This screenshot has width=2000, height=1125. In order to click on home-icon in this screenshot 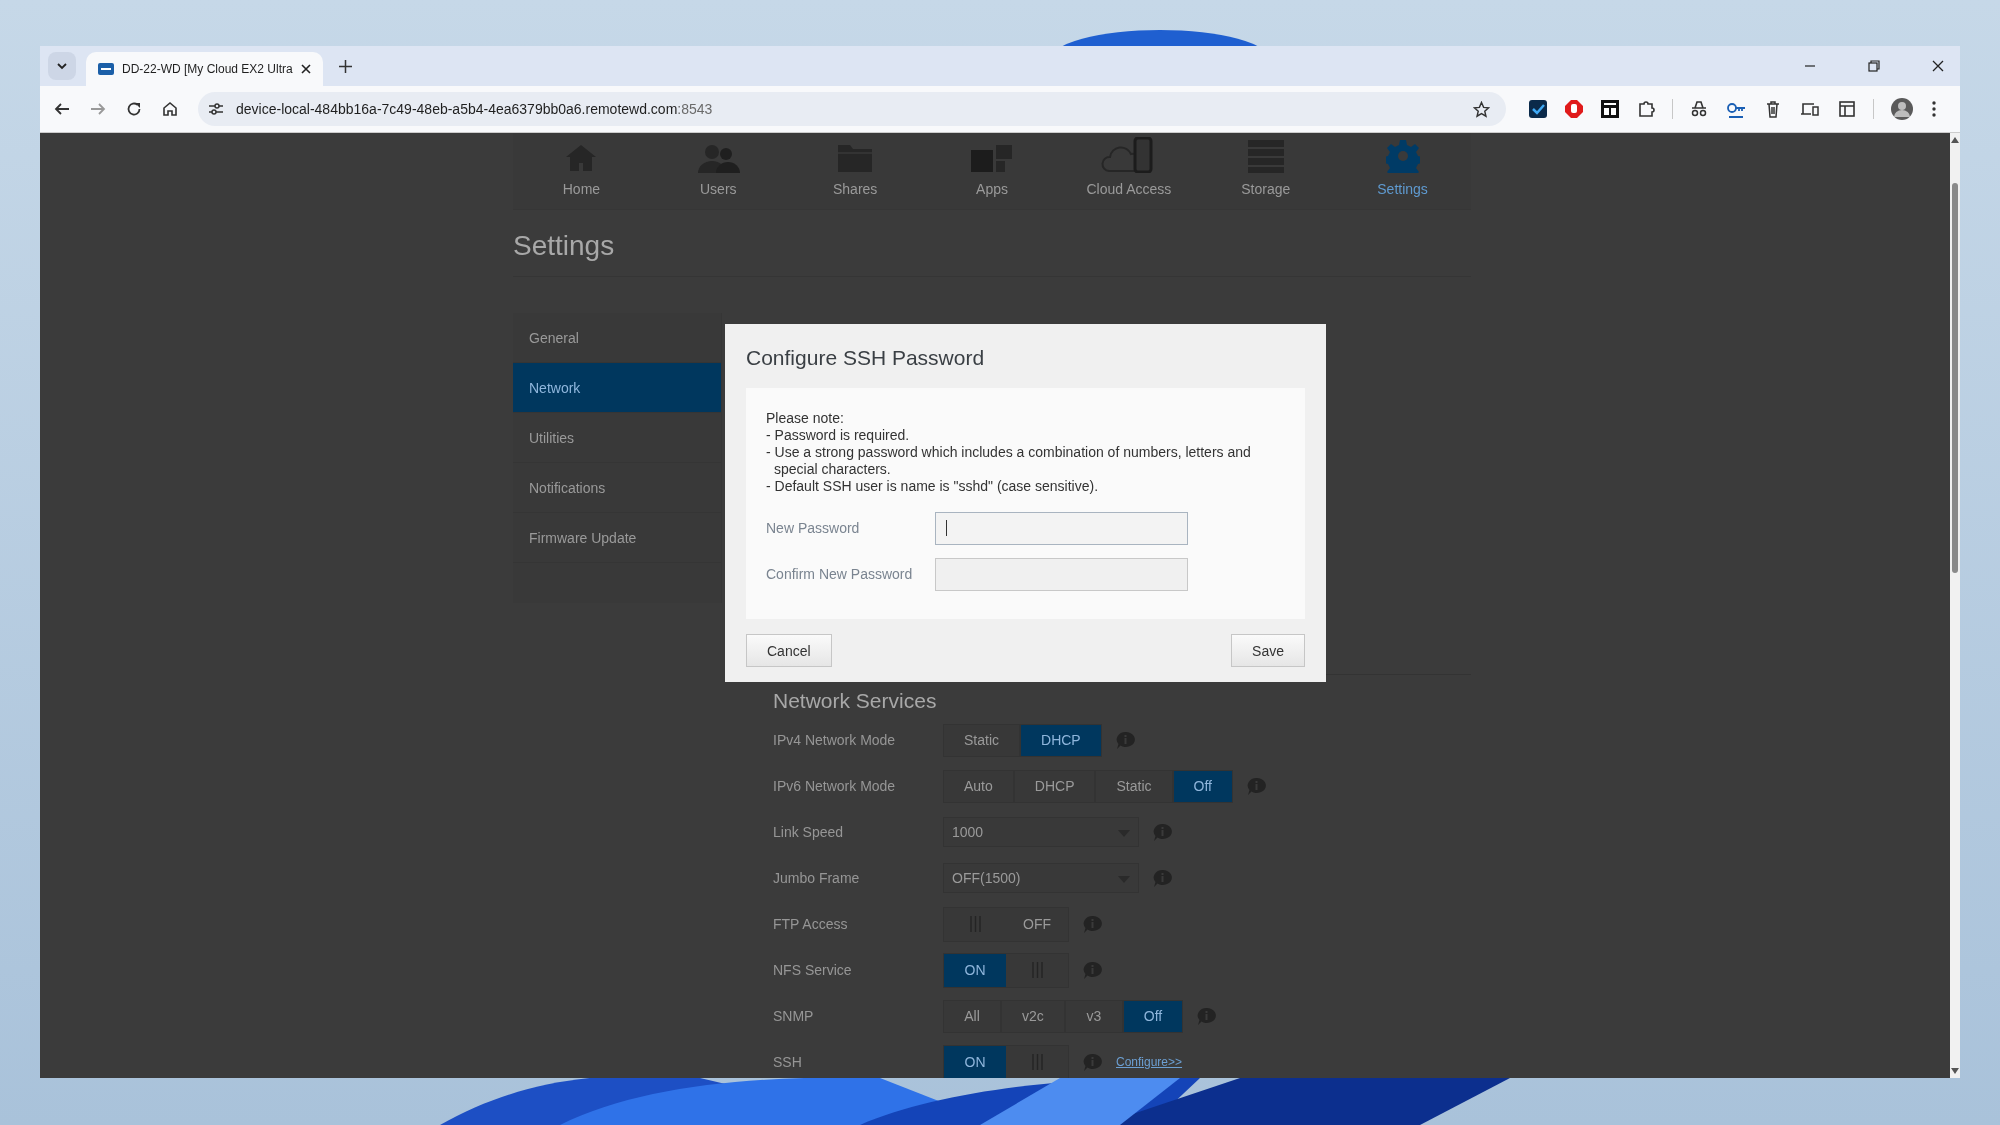, I will do `click(170, 109)`.